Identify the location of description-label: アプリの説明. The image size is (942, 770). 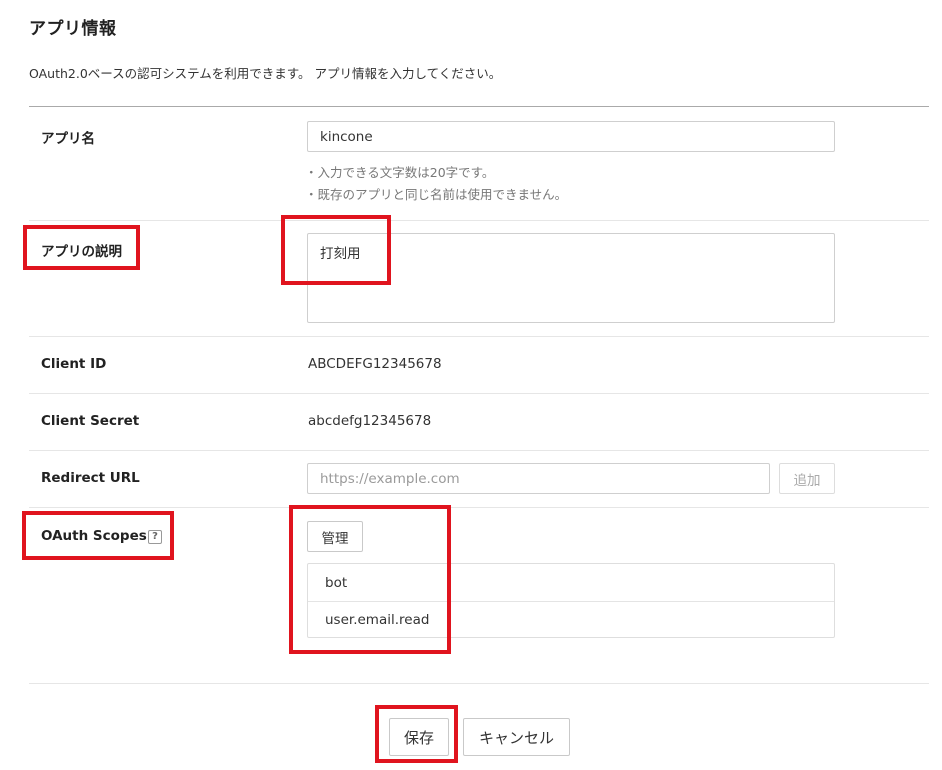
(81, 252).